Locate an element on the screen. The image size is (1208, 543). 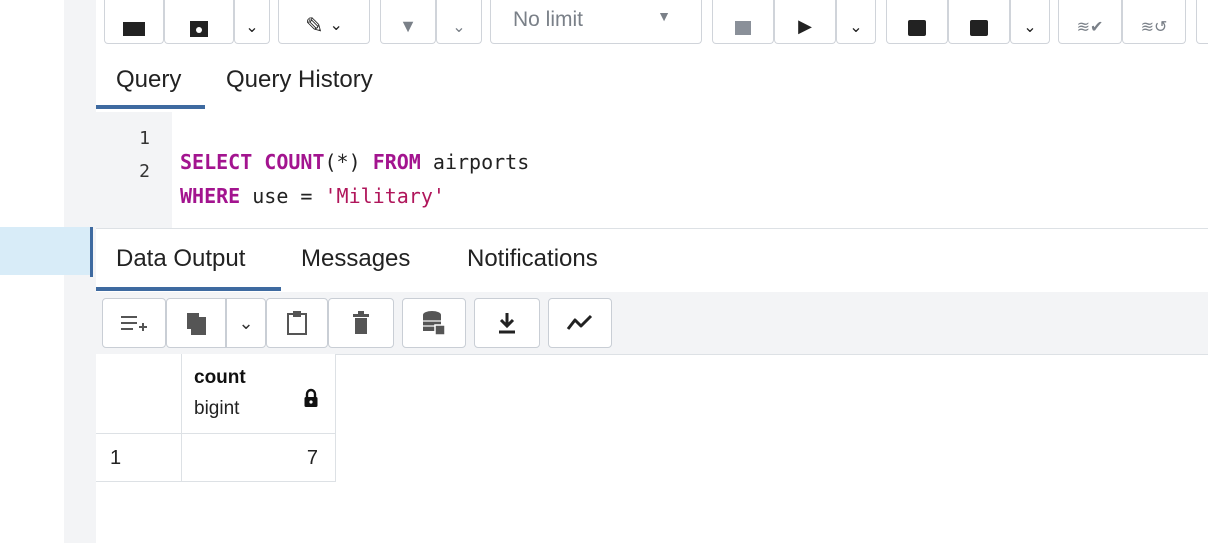
delete-icon is located at coordinates (361, 322).